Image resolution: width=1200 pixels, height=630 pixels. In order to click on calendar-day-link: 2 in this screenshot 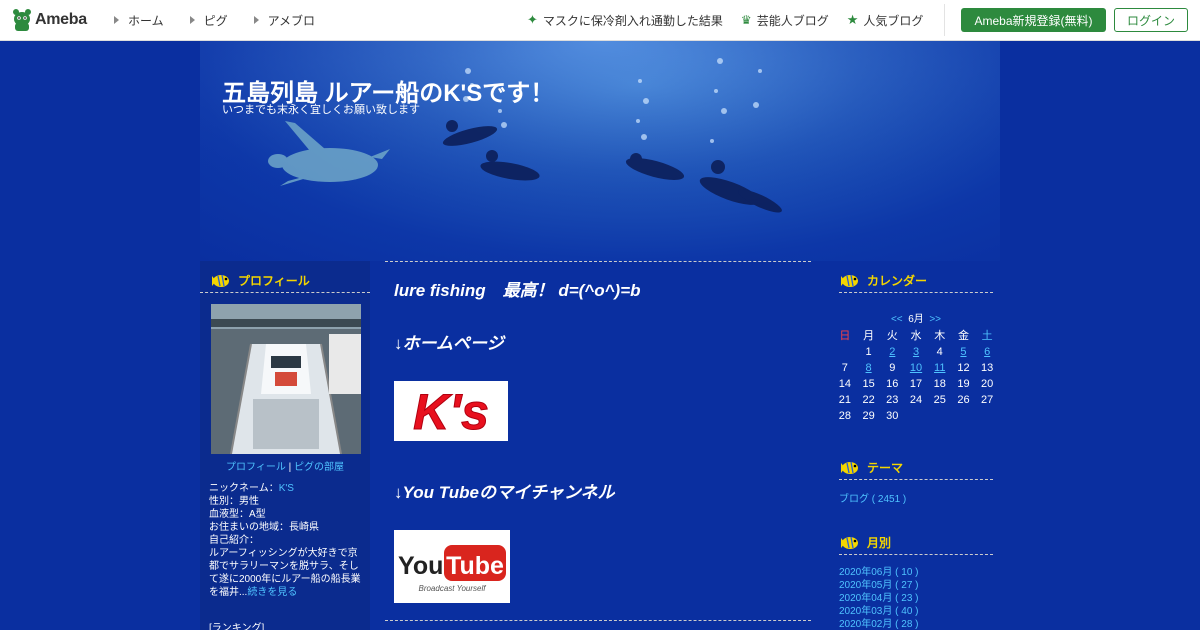, I will do `click(892, 352)`.